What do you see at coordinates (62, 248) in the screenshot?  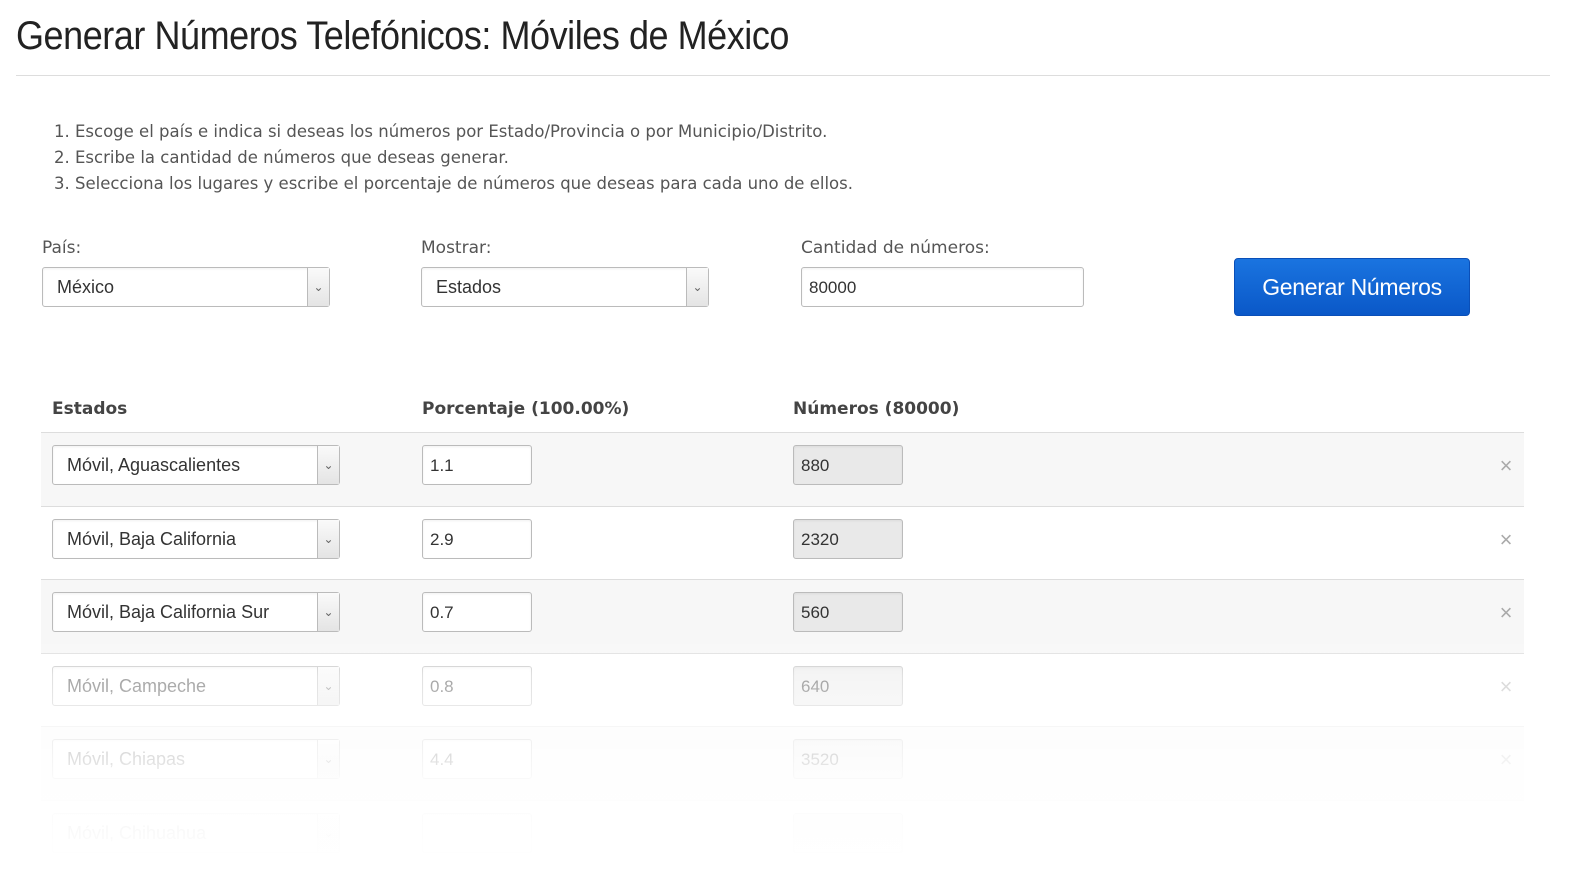 I see `country-label: País:` at bounding box center [62, 248].